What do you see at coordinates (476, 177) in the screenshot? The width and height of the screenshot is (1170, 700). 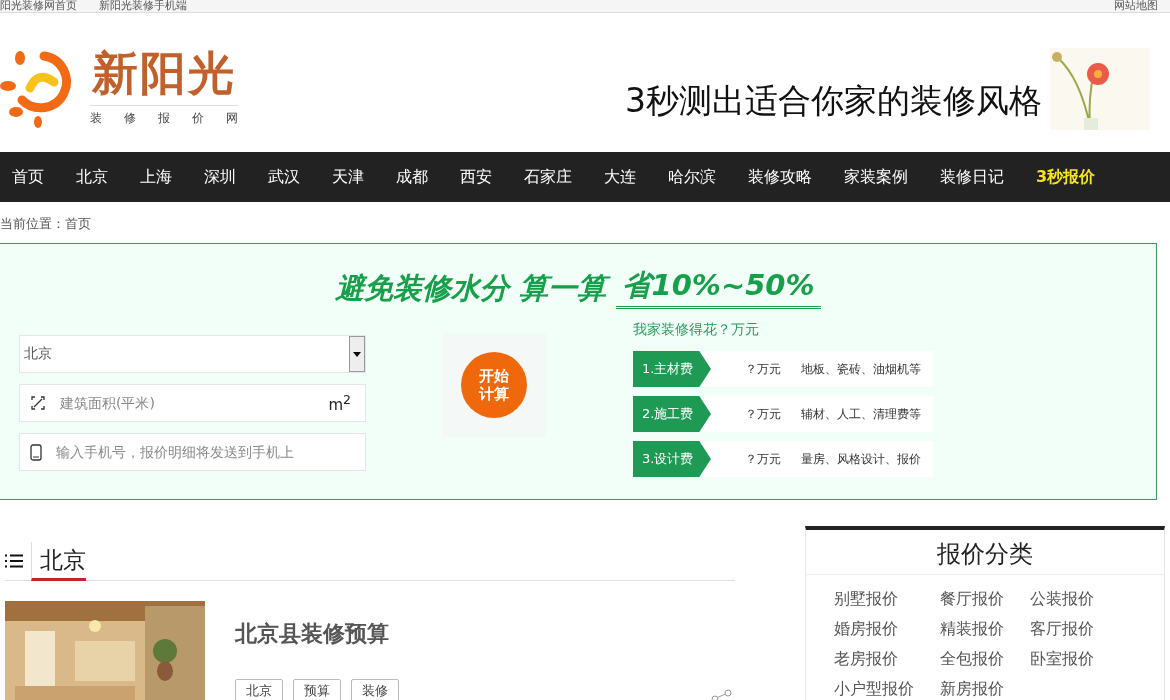 I see `nav-link: 西安` at bounding box center [476, 177].